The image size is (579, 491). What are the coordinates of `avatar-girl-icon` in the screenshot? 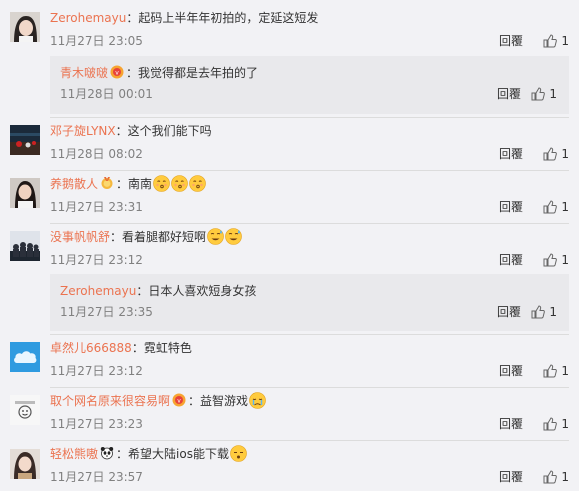 It's located at (25, 27).